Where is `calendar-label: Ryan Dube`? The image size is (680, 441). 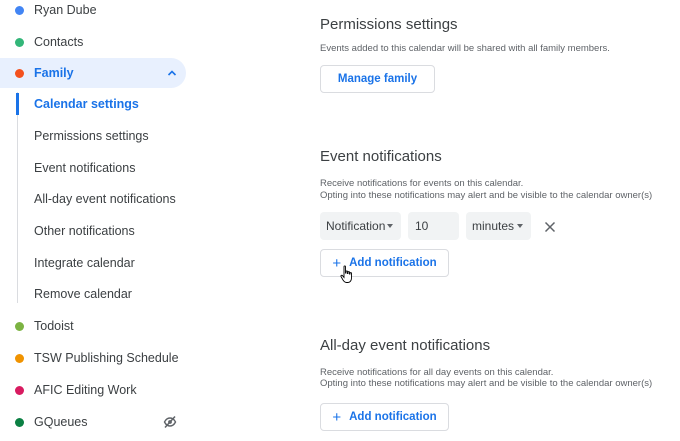 calendar-label: Ryan Dube is located at coordinates (65, 10).